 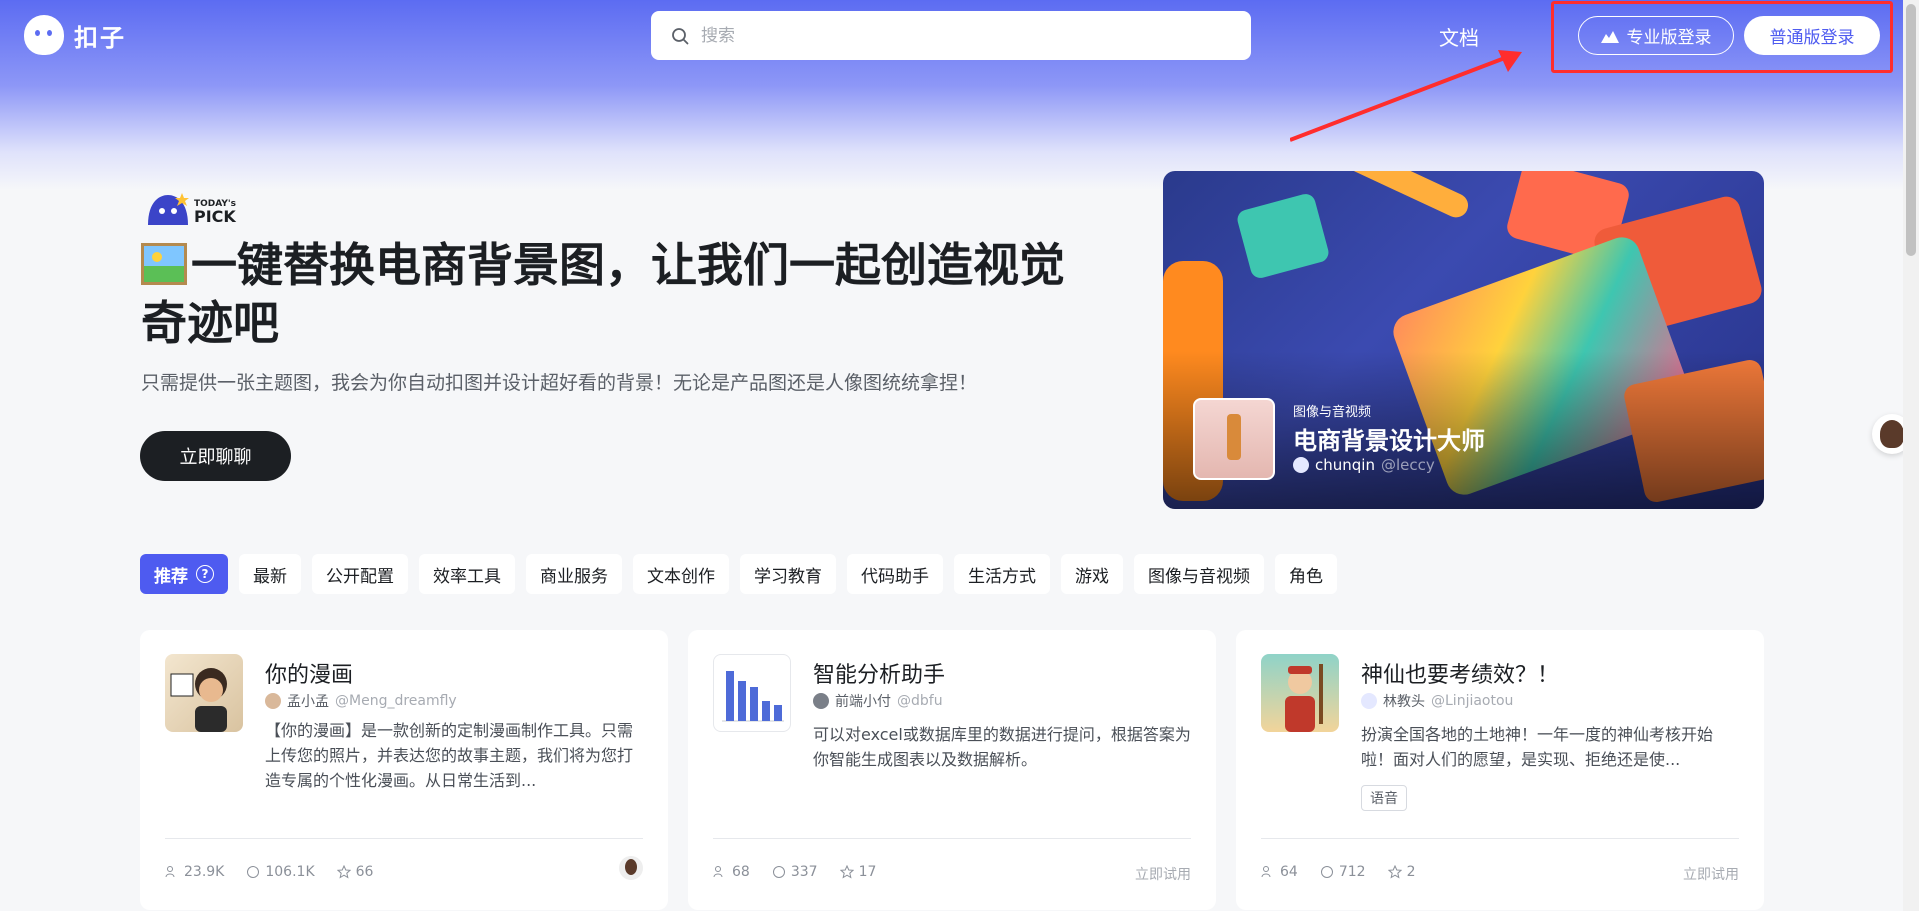 I want to click on tab-media: 图像与音视频, so click(x=1199, y=574).